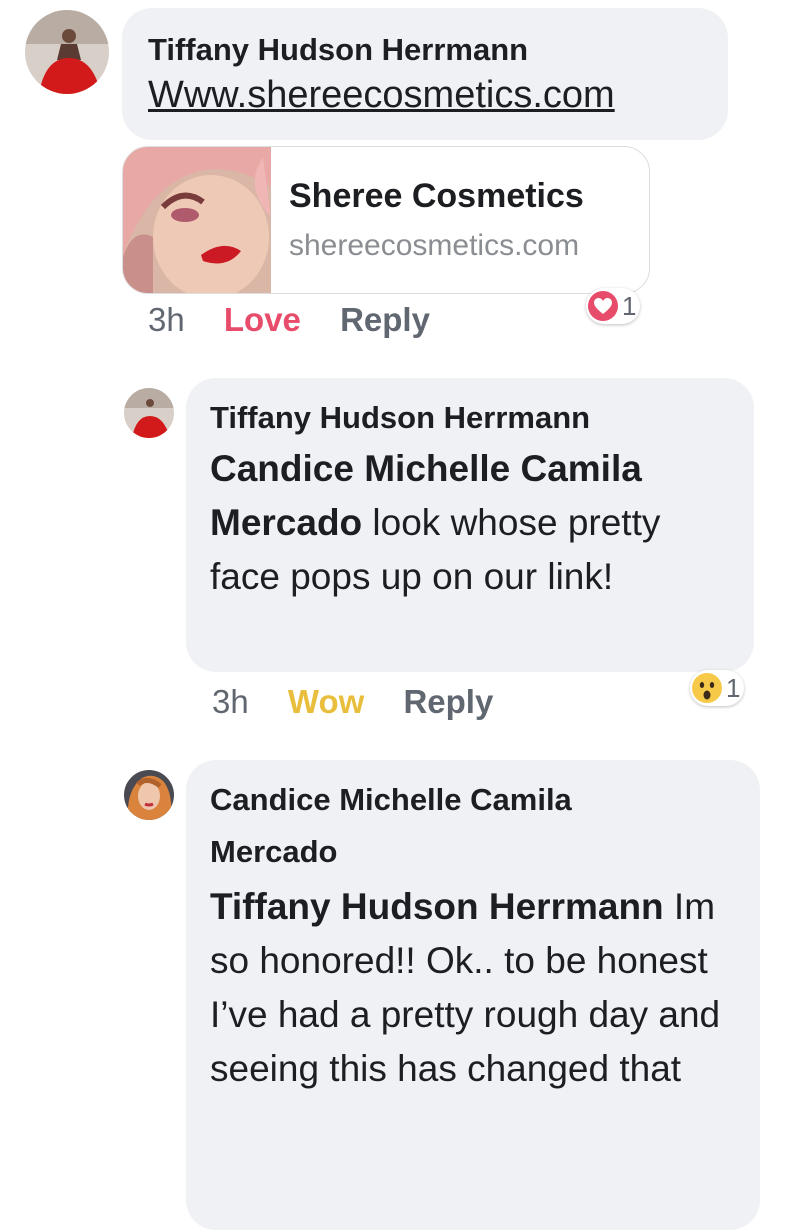 This screenshot has width=786, height=1230. Describe the element at coordinates (367, 702) in the screenshot. I see `comment-actions: 3h Wow Reply` at that location.